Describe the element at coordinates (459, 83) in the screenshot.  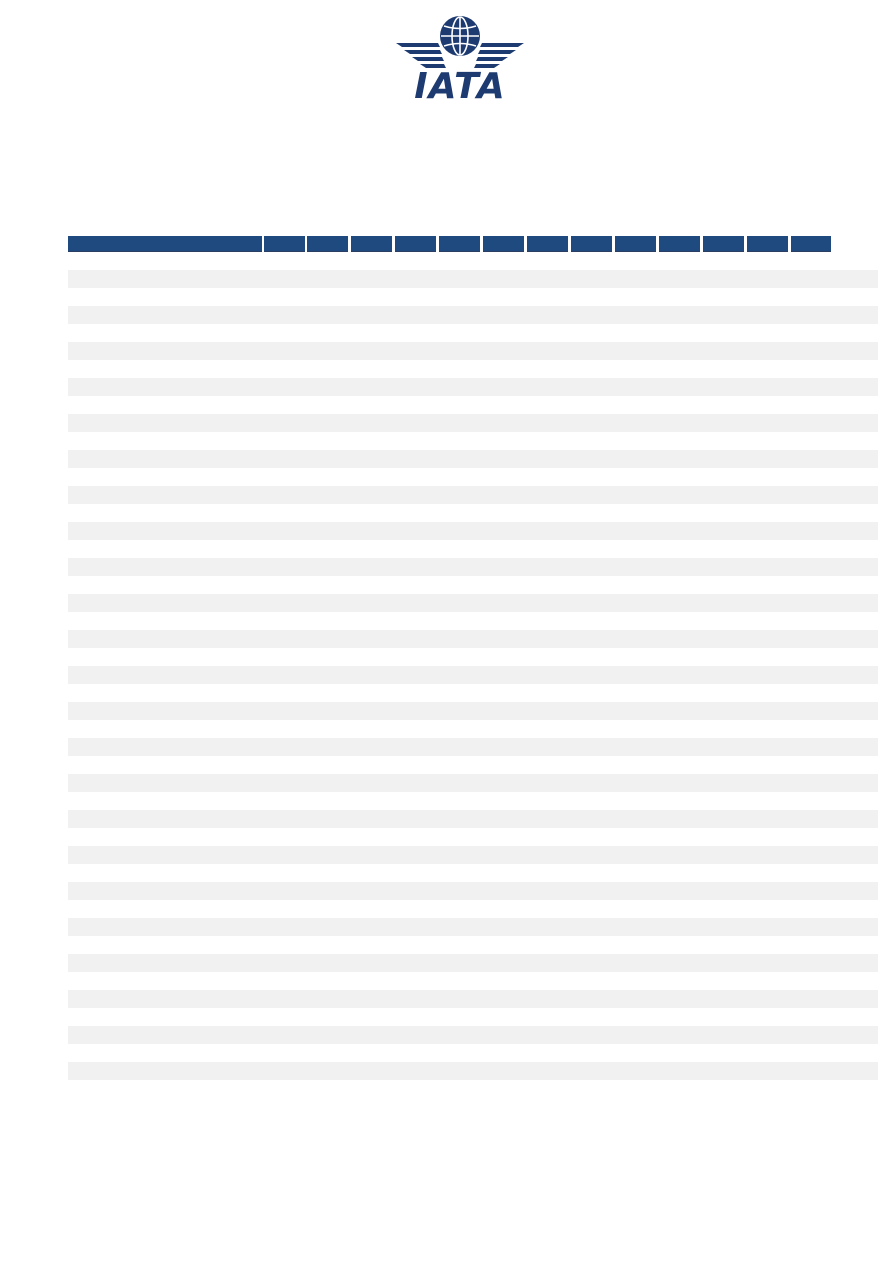
I see `iata-wordmark: IATA` at that location.